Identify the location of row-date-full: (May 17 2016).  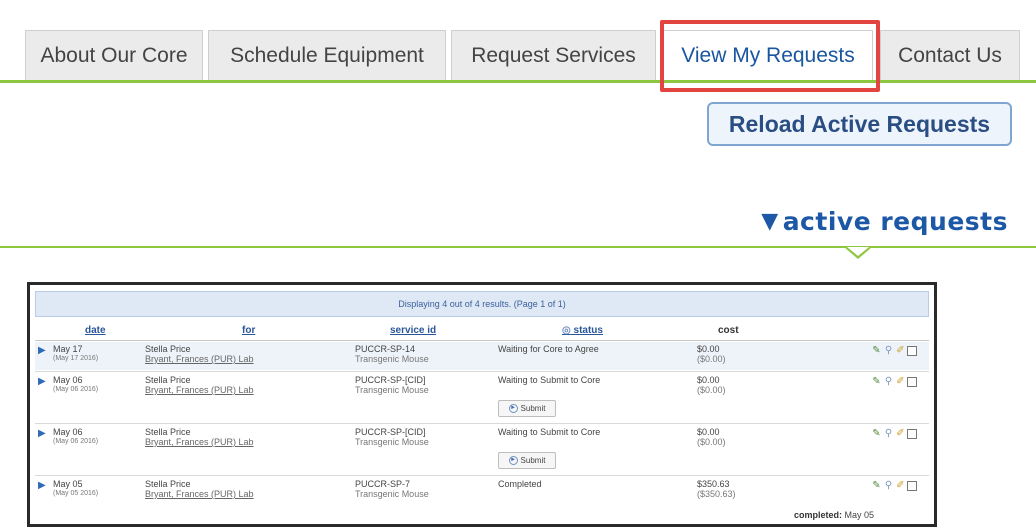
(76, 358).